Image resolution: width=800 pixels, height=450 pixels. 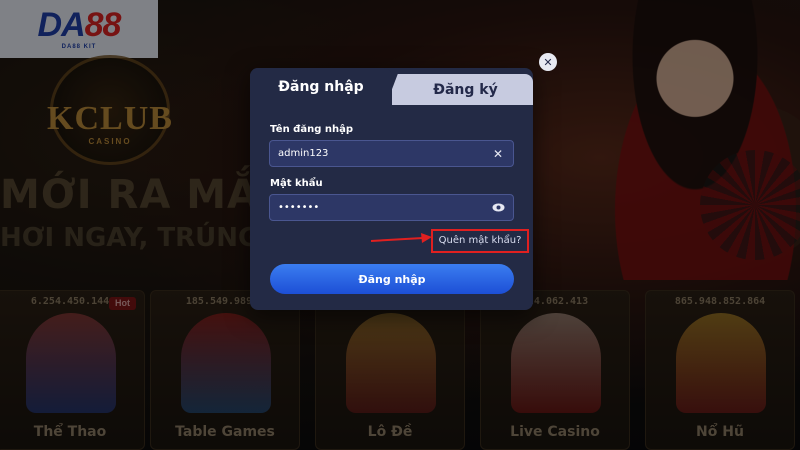 What do you see at coordinates (321, 86) in the screenshot?
I see `tab-login: Đăng nhập` at bounding box center [321, 86].